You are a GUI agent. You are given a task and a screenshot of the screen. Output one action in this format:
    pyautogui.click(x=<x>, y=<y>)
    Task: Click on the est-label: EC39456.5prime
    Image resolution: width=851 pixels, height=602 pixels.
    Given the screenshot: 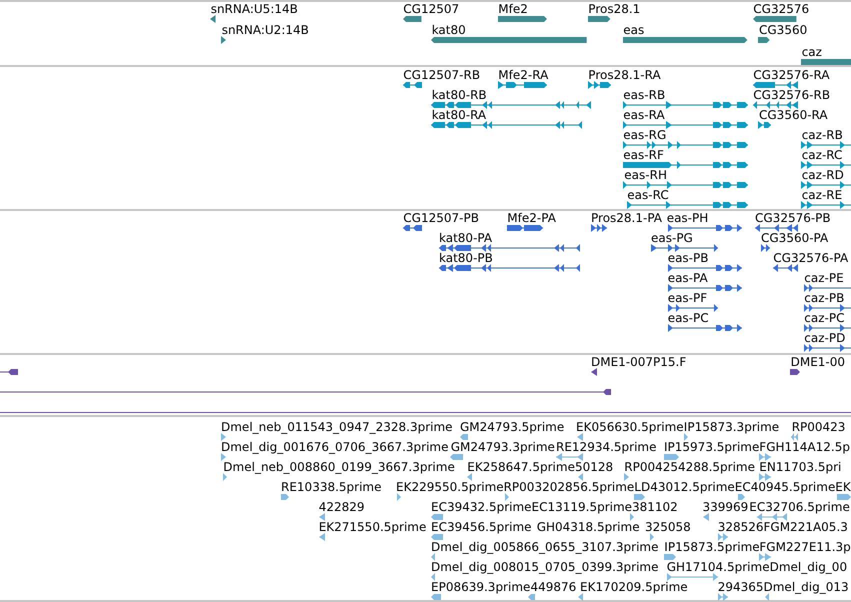 What is the action you would take?
    pyautogui.click(x=481, y=527)
    